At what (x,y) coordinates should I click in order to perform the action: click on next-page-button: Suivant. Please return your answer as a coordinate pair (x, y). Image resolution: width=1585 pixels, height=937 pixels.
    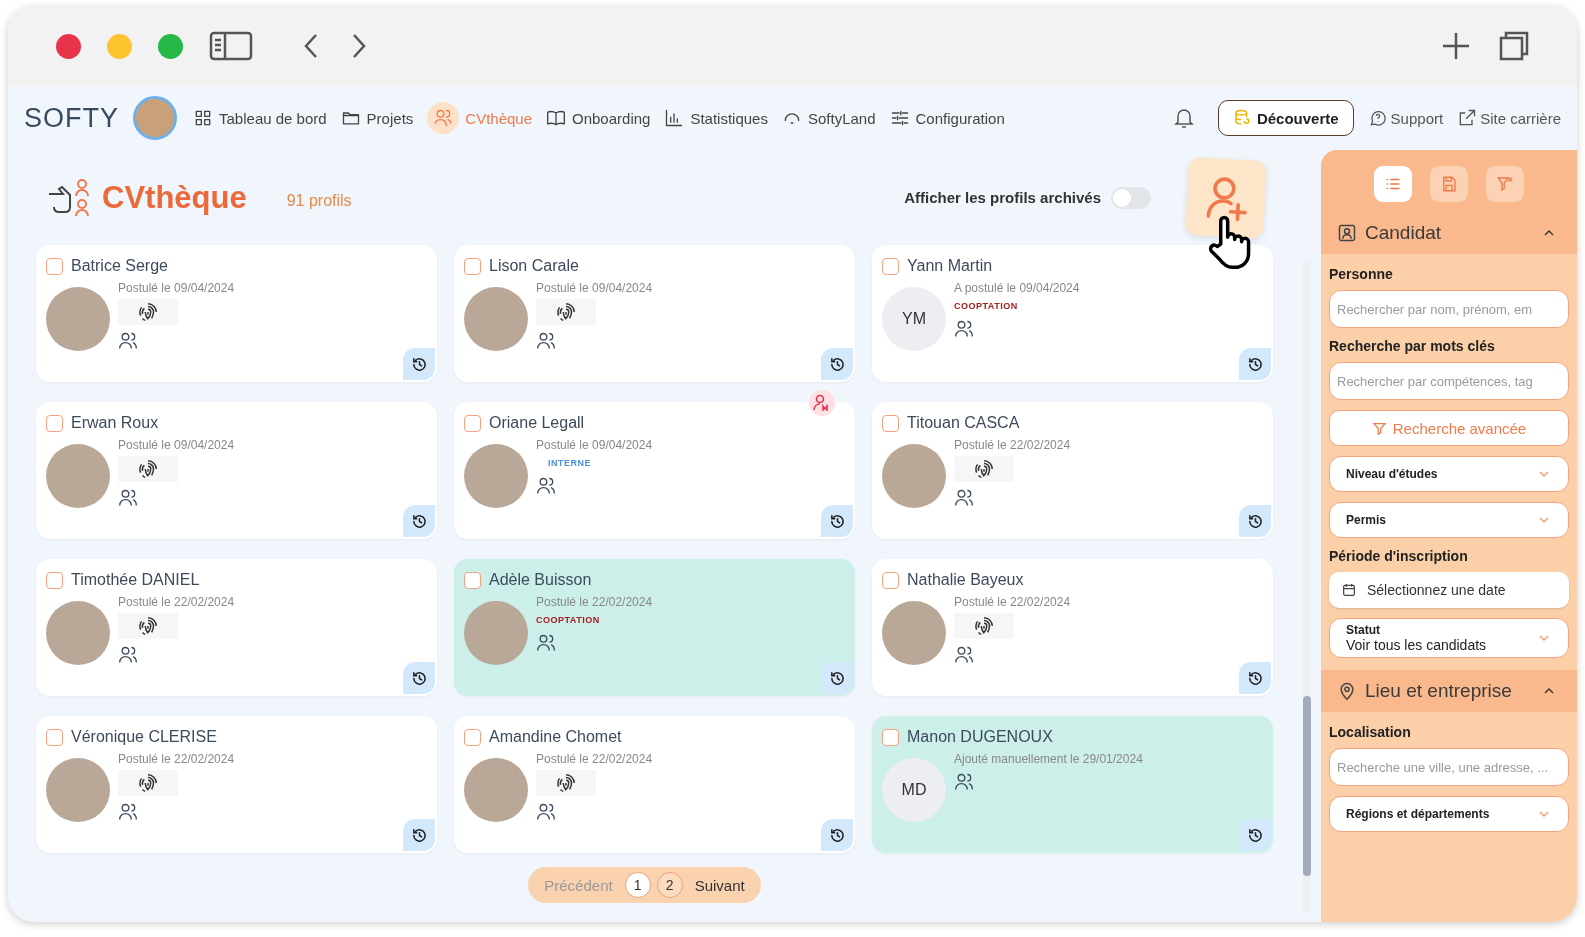
    Looking at the image, I should click on (719, 885).